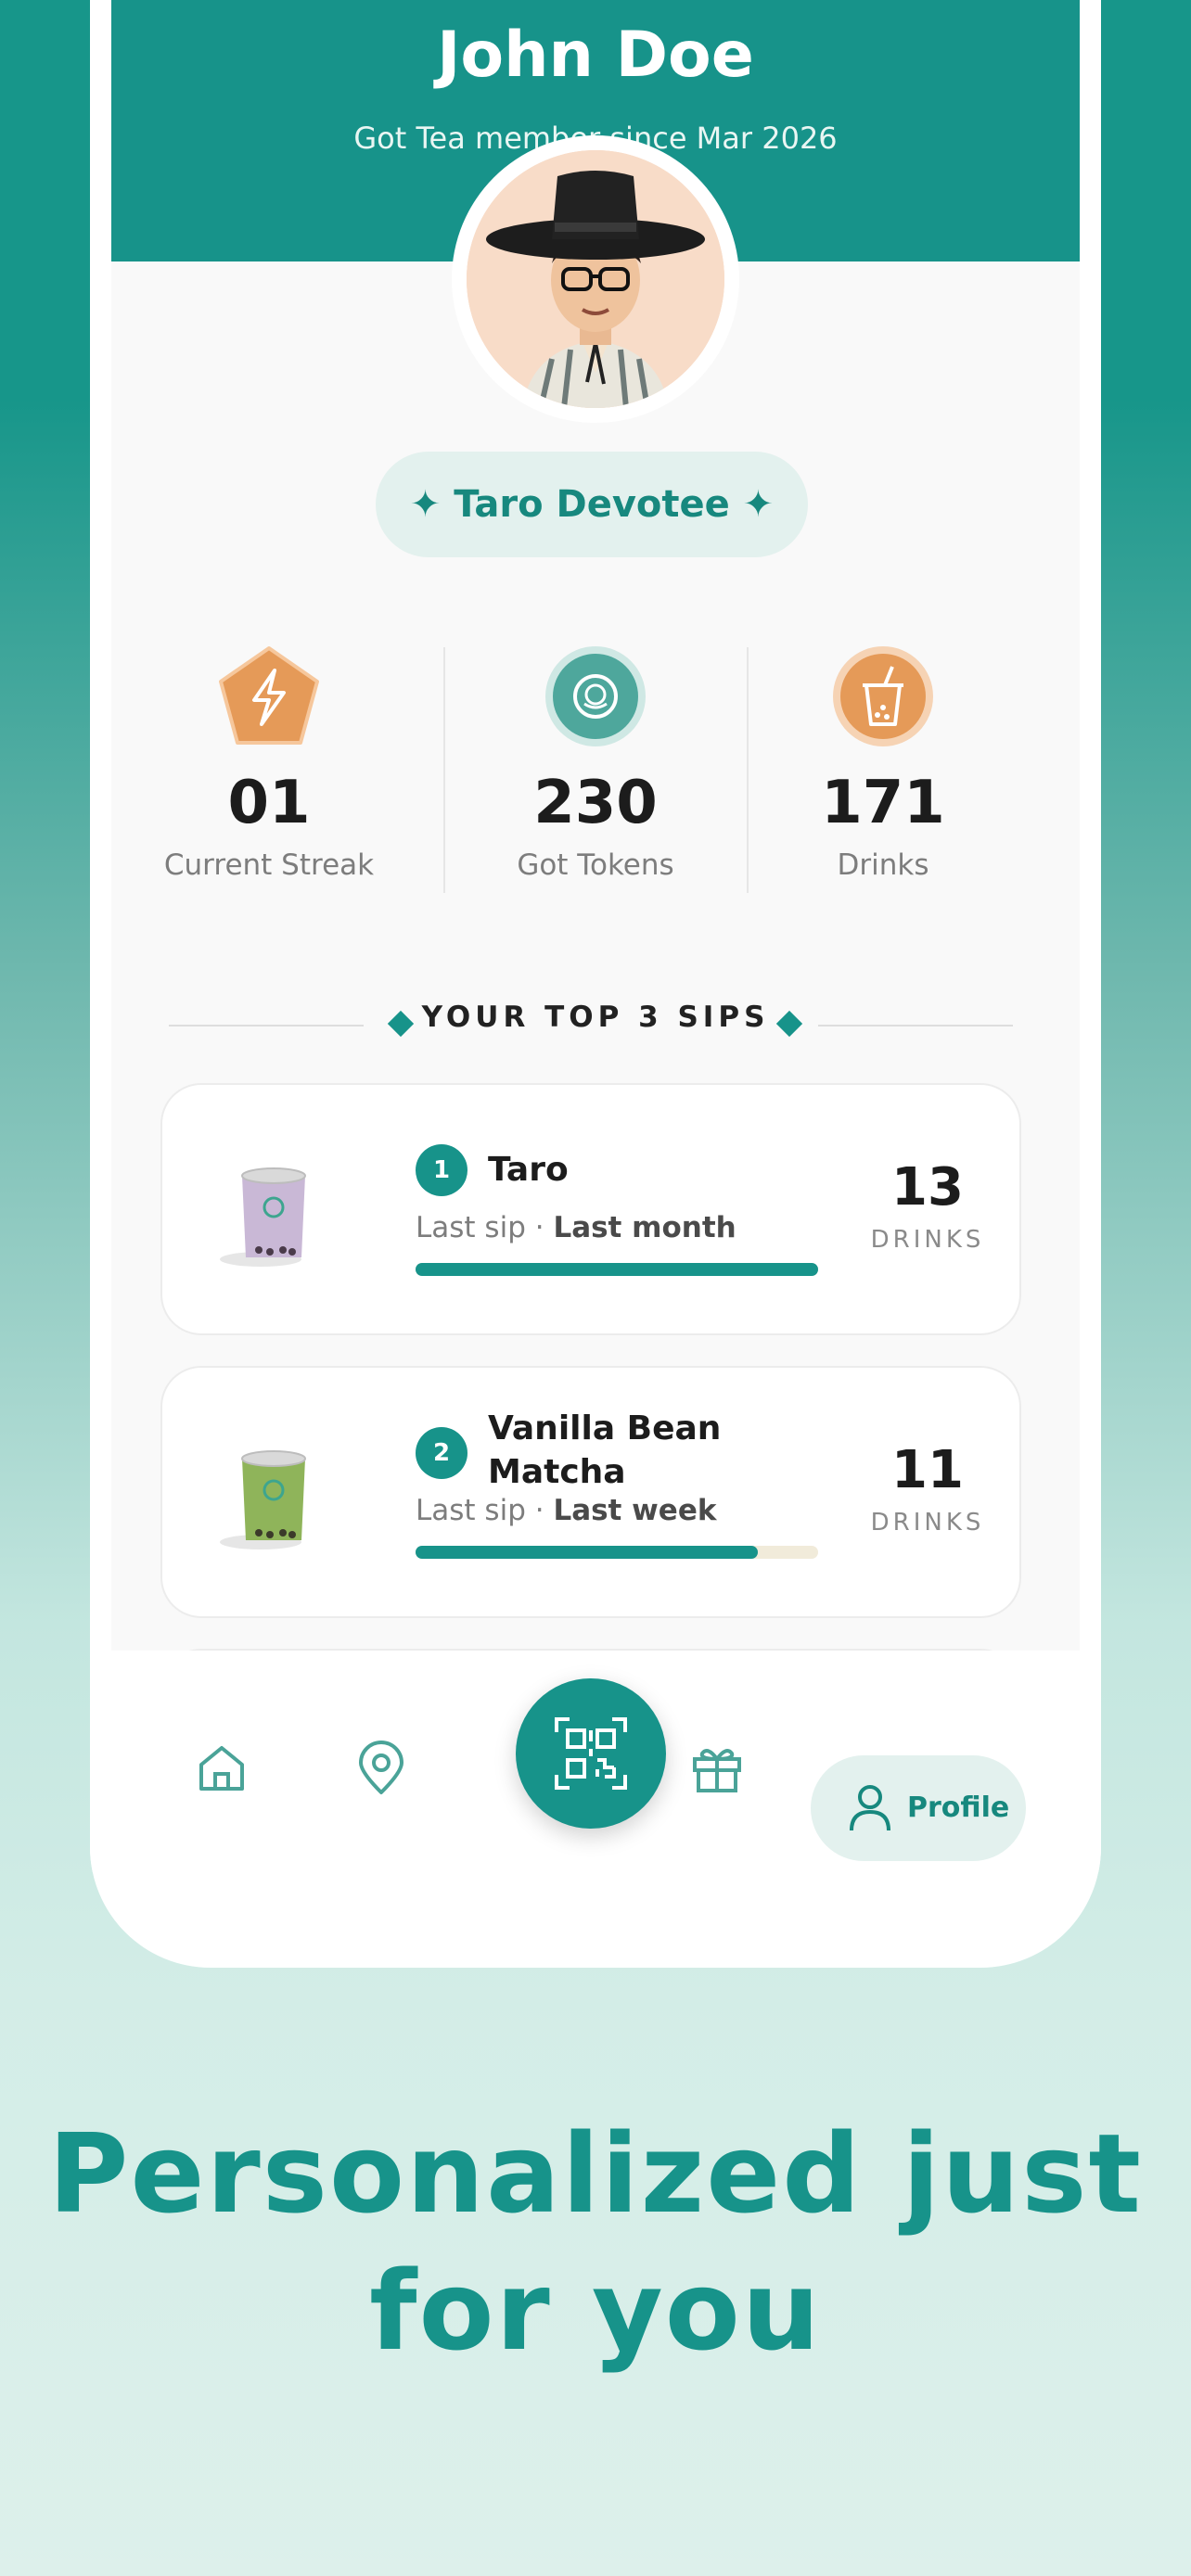  I want to click on scan-qr-icon, so click(591, 1753).